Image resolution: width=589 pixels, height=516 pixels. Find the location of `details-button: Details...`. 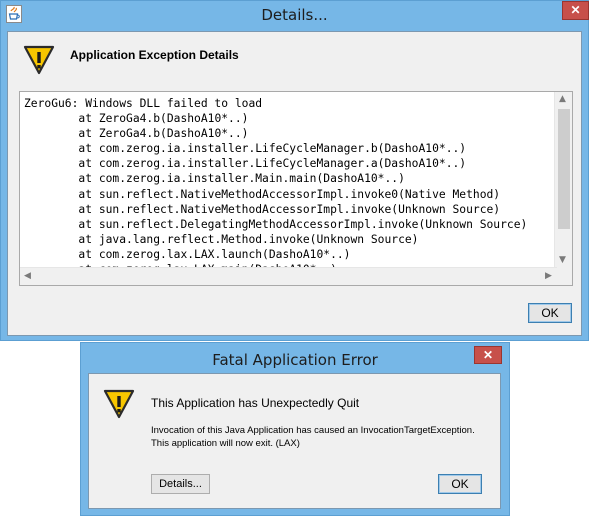

details-button: Details... is located at coordinates (180, 484).